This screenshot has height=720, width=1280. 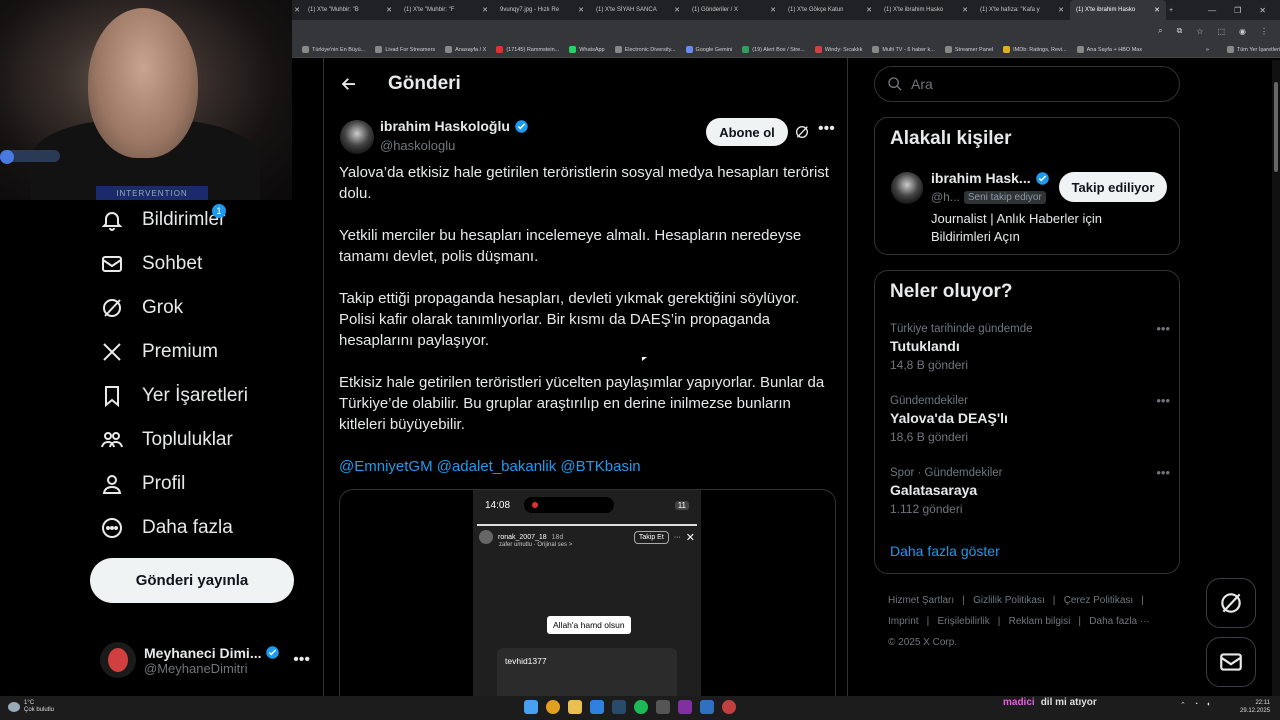 I want to click on profile-icon: ◉, so click(x=1242, y=31).